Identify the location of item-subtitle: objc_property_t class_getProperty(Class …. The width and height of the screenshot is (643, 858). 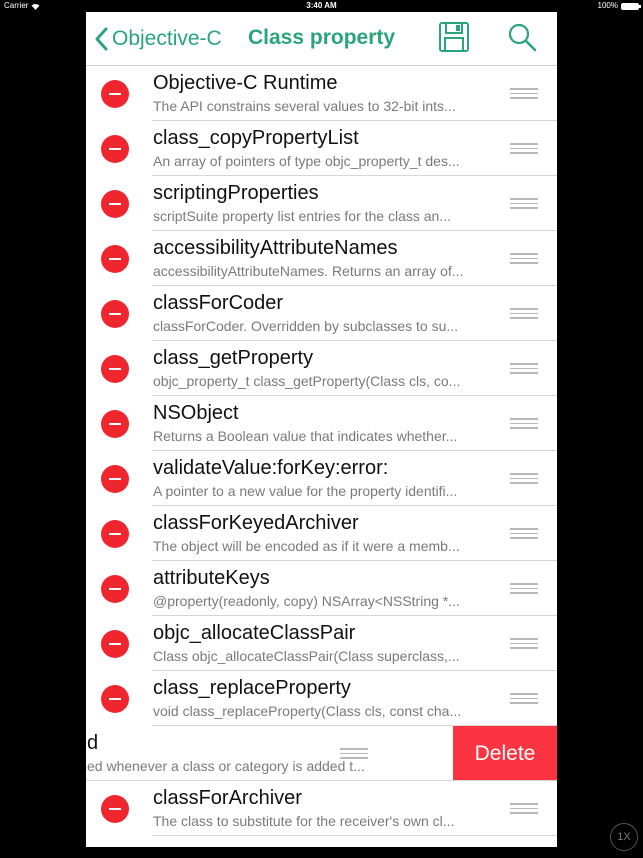
(307, 381).